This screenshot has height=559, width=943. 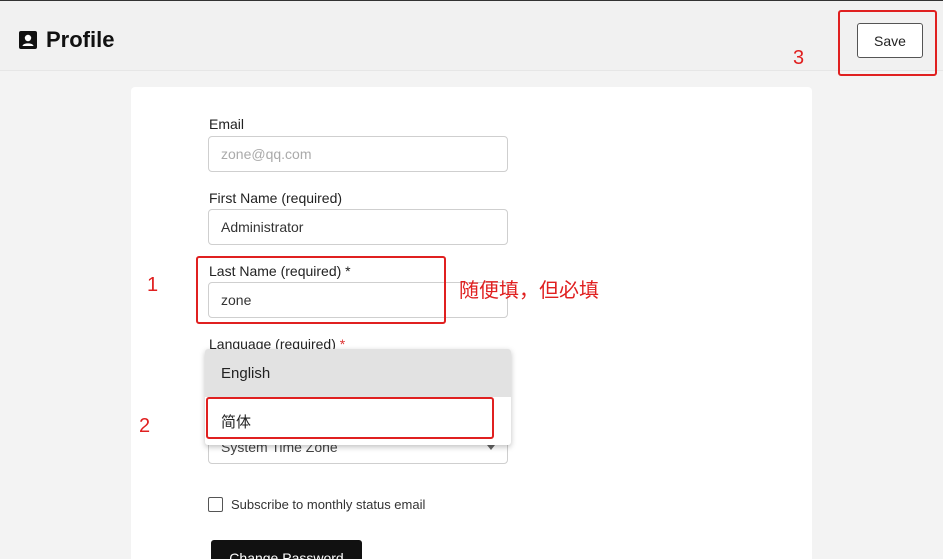 What do you see at coordinates (491, 447) in the screenshot?
I see `chevron-down-icon` at bounding box center [491, 447].